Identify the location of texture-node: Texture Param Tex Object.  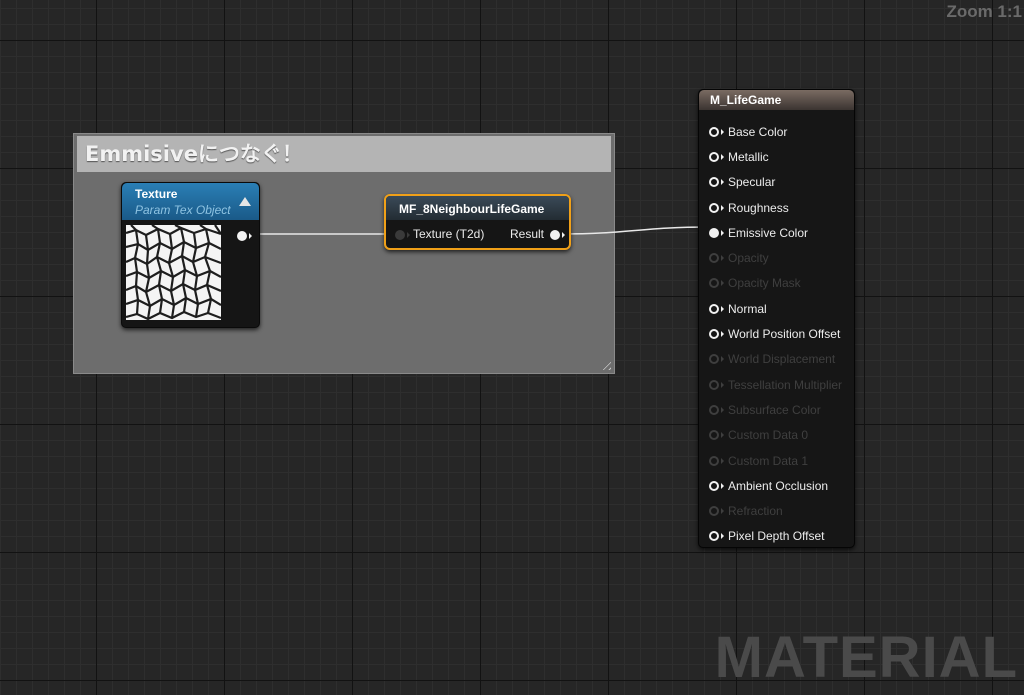
(190, 255).